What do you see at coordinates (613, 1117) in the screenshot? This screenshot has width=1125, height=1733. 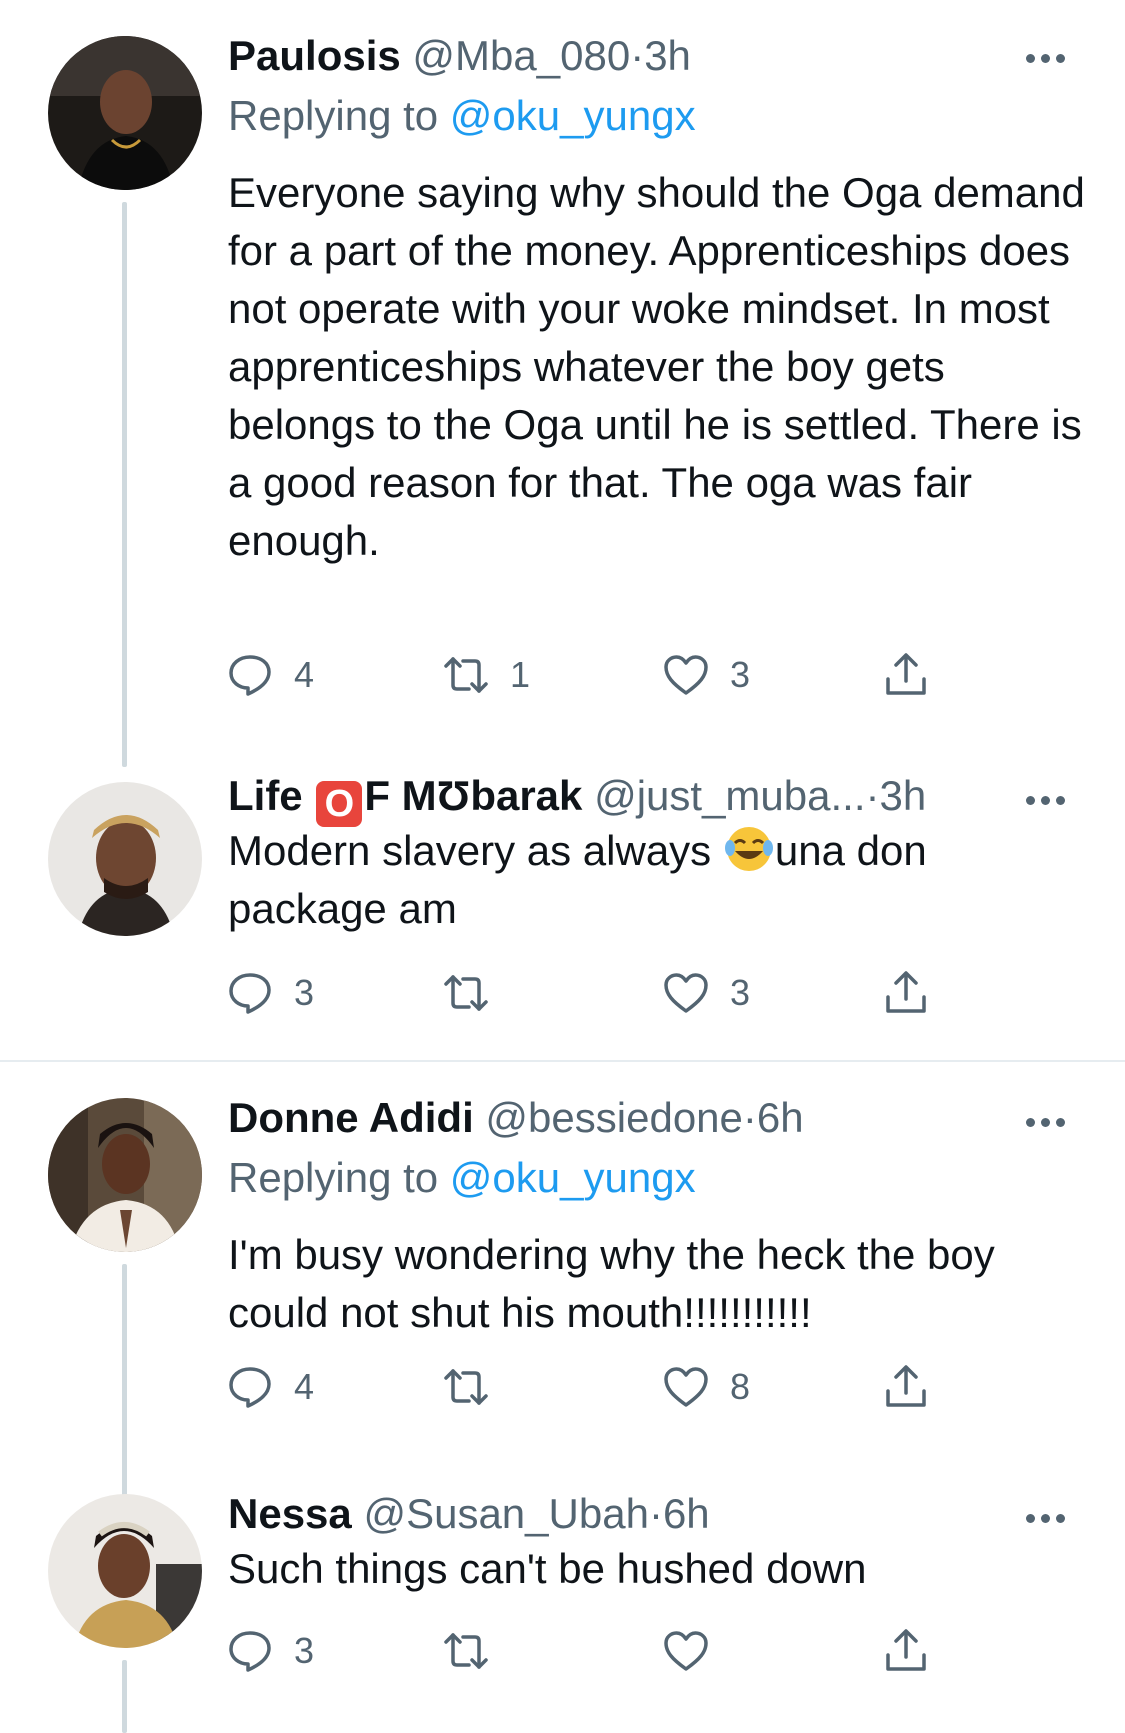 I see `user-handle: @bessiedone` at bounding box center [613, 1117].